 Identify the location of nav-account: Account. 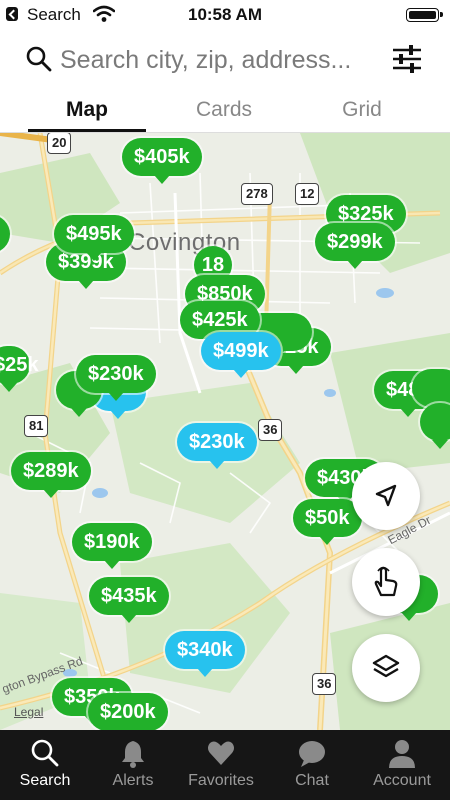
(402, 765).